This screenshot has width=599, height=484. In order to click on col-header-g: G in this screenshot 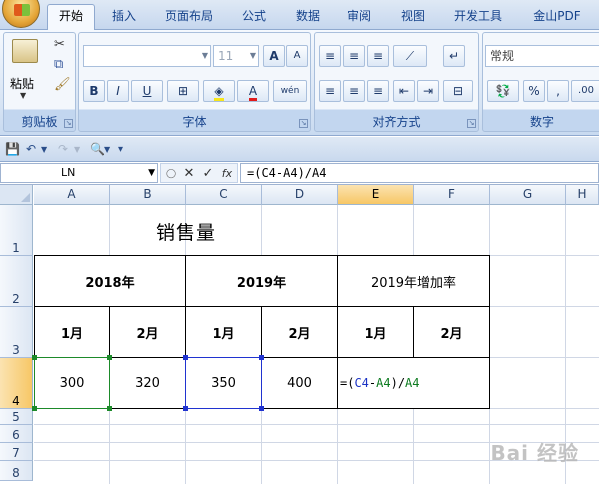, I will do `click(528, 195)`.